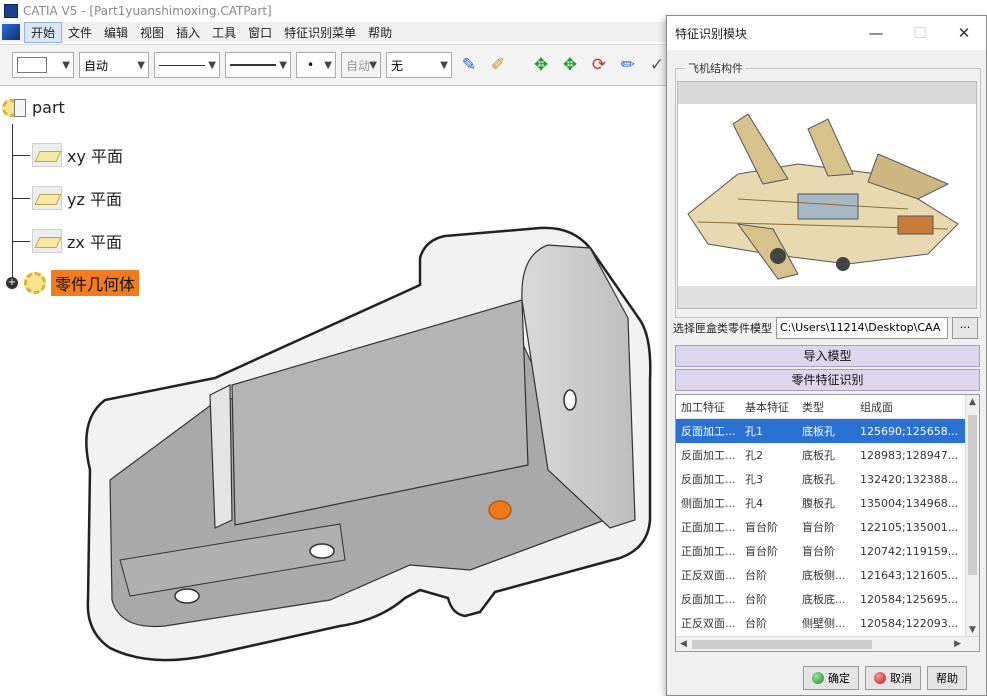  I want to click on menu-file: 文件, so click(80, 32).